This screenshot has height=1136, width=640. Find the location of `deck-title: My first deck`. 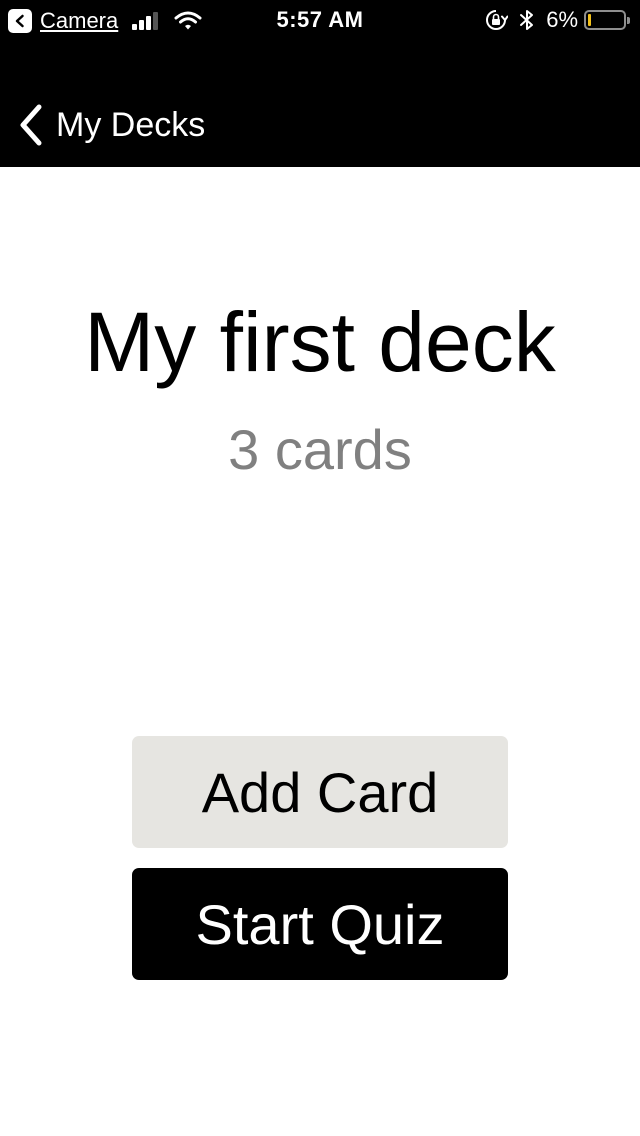

deck-title: My first deck is located at coordinates (320, 342).